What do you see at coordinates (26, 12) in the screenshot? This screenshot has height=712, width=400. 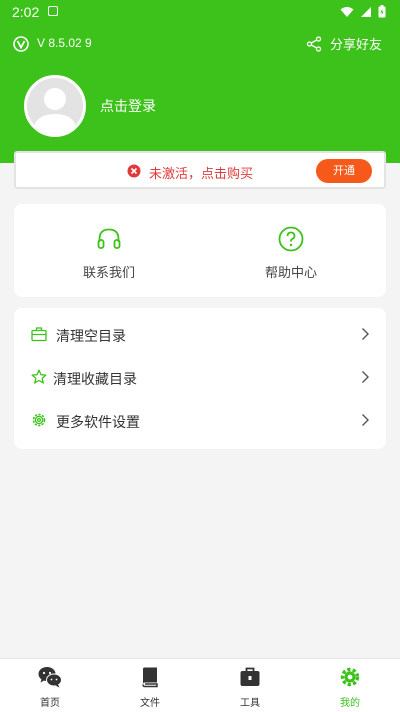 I see `status-time: 2:02` at bounding box center [26, 12].